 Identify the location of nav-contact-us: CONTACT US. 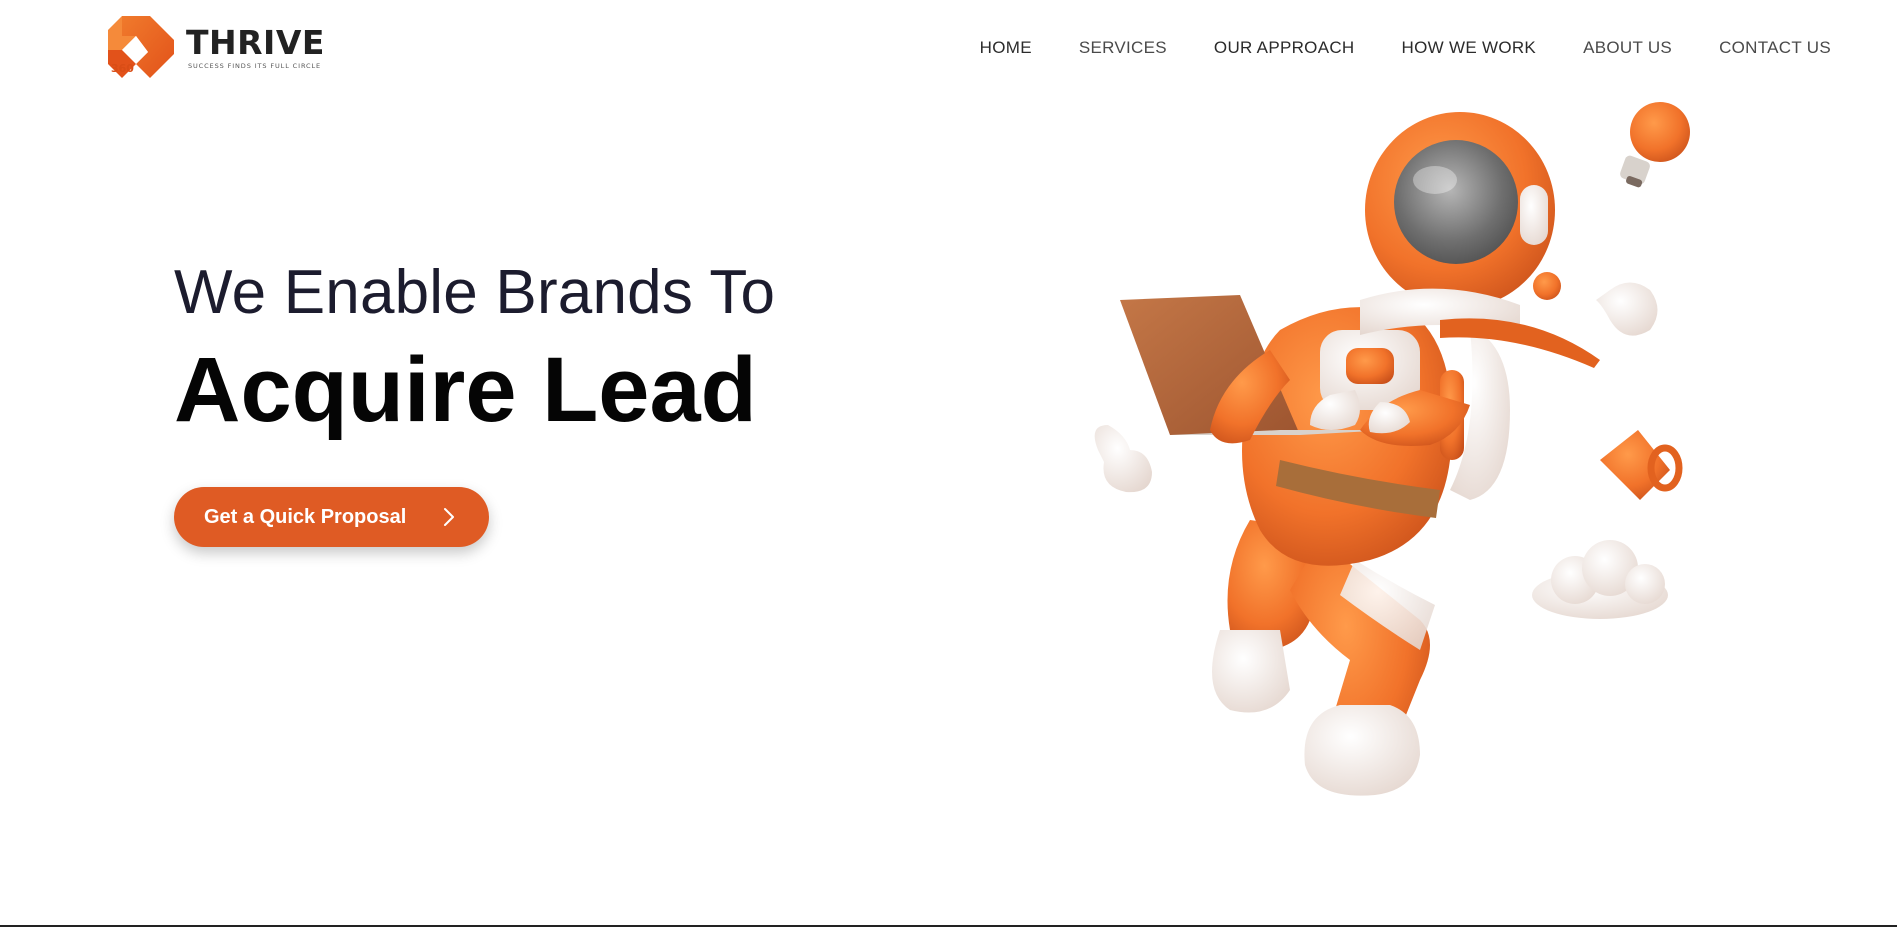
(1775, 48).